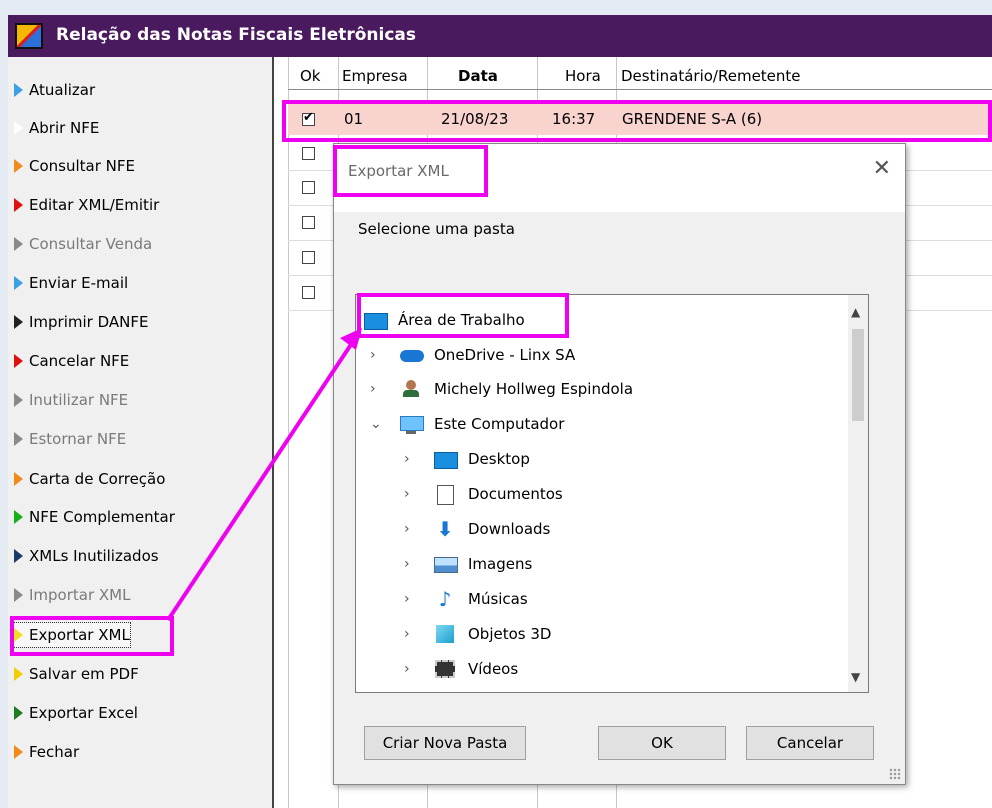 The width and height of the screenshot is (992, 808). I want to click on annotation-arrow, so click(264, 475).